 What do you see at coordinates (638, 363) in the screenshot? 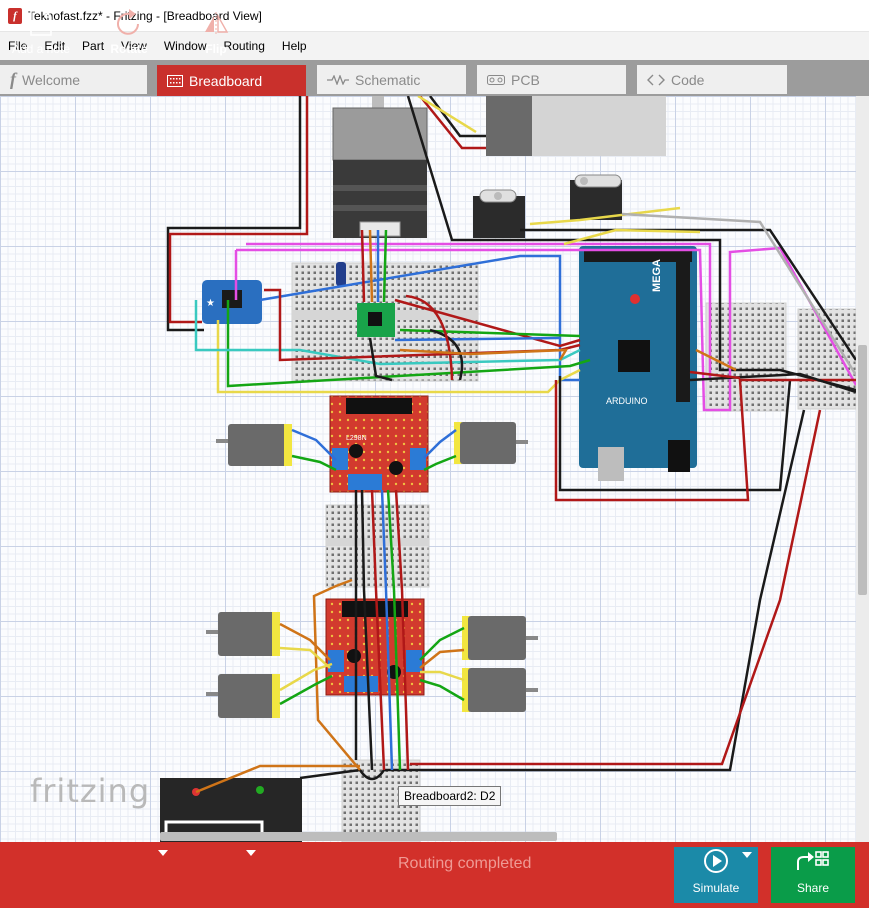
I see `arduino-mega-board: MEGA ARDUINO` at bounding box center [638, 363].